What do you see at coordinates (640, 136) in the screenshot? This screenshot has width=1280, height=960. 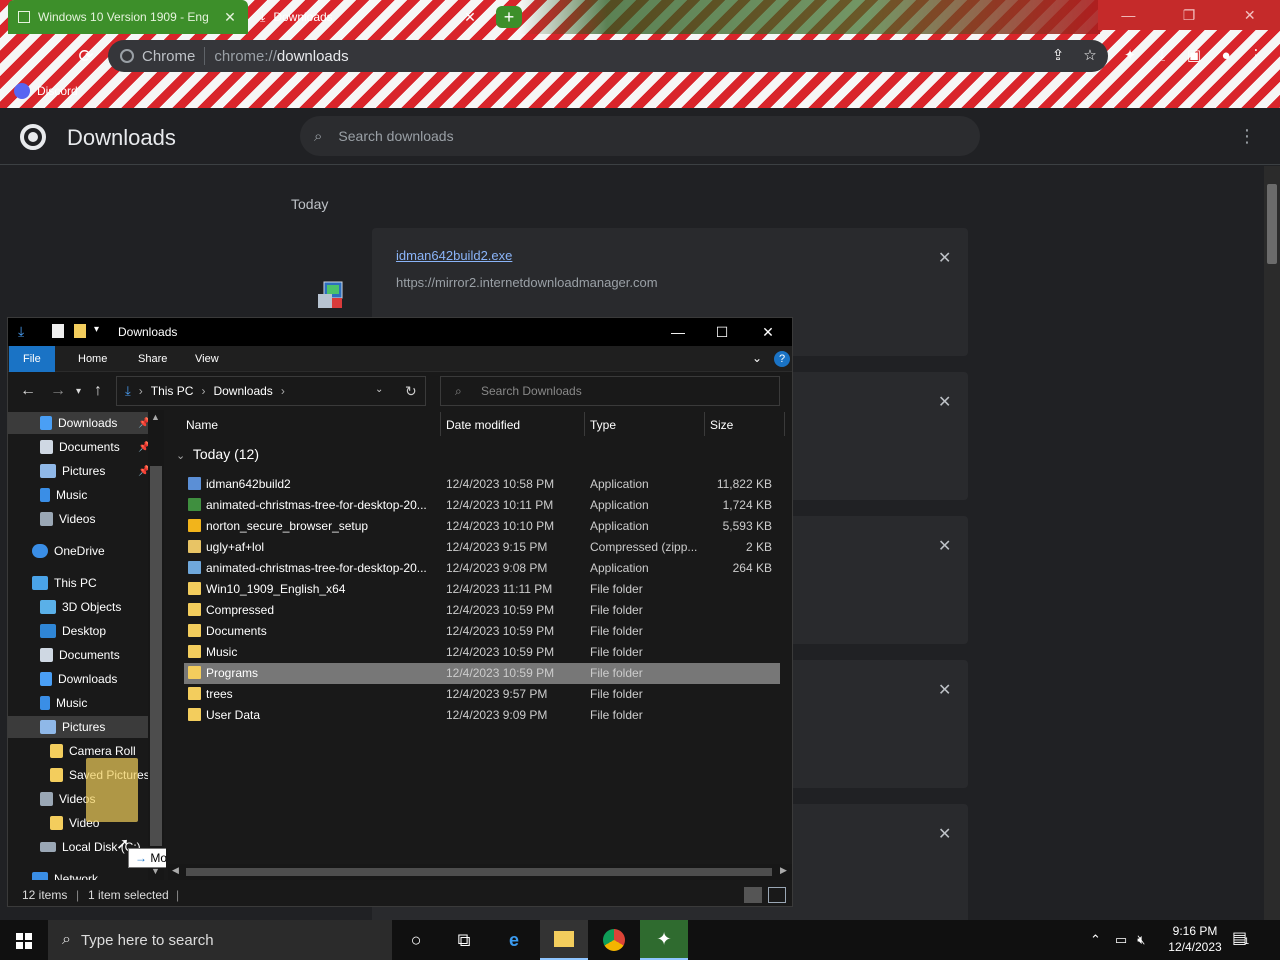 I see `downloads-search-input: ⌕ Search downloads` at bounding box center [640, 136].